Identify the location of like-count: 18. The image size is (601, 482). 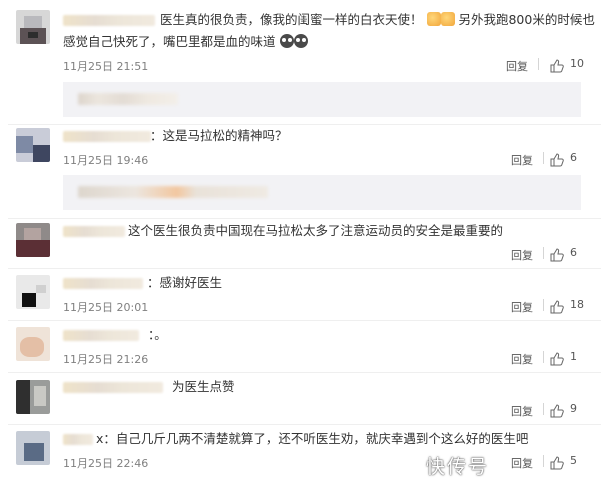
(577, 304).